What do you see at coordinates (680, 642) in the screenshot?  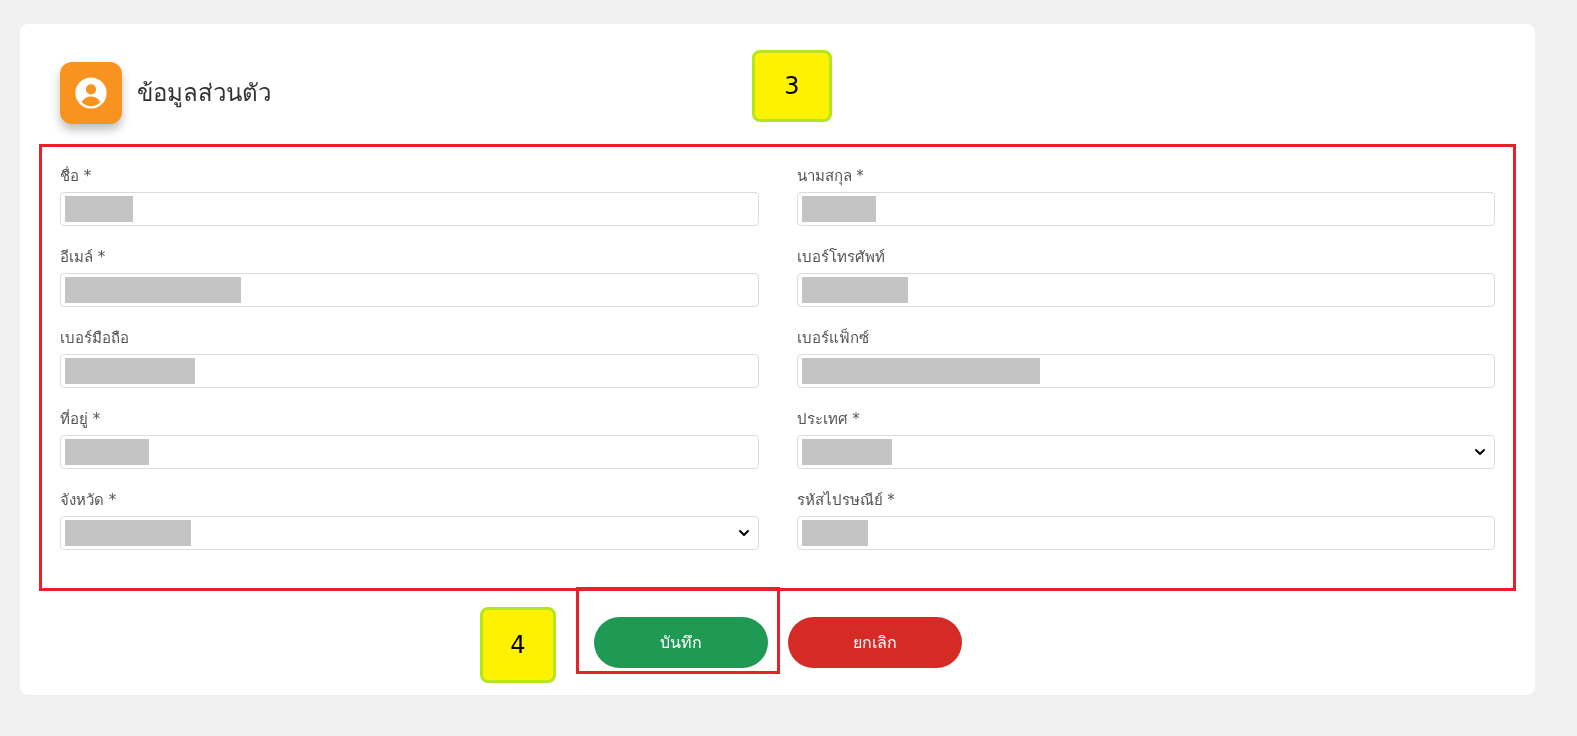 I see `save-button: บันทึก` at bounding box center [680, 642].